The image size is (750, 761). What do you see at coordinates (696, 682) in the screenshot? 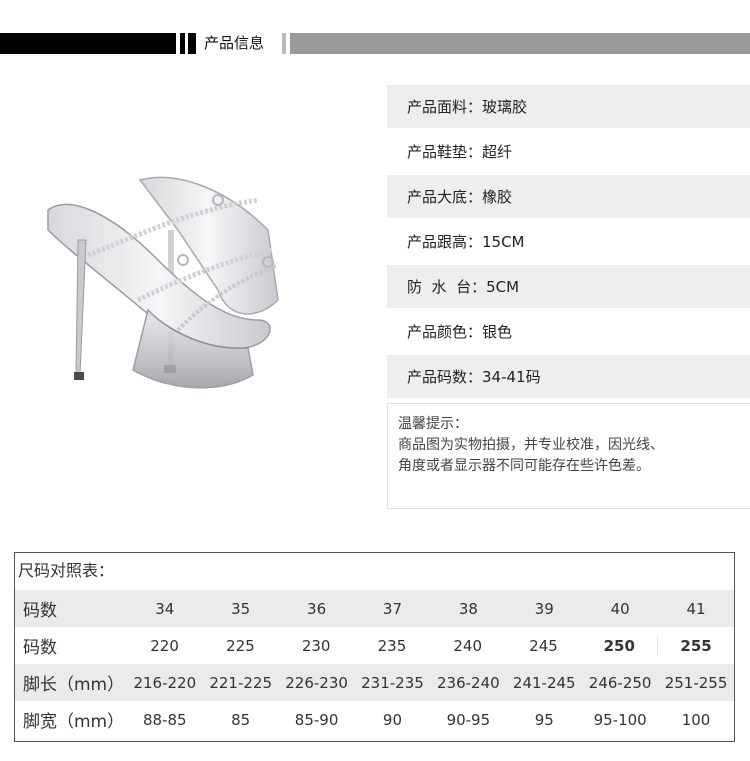
I see `table-cell: 251-255` at bounding box center [696, 682].